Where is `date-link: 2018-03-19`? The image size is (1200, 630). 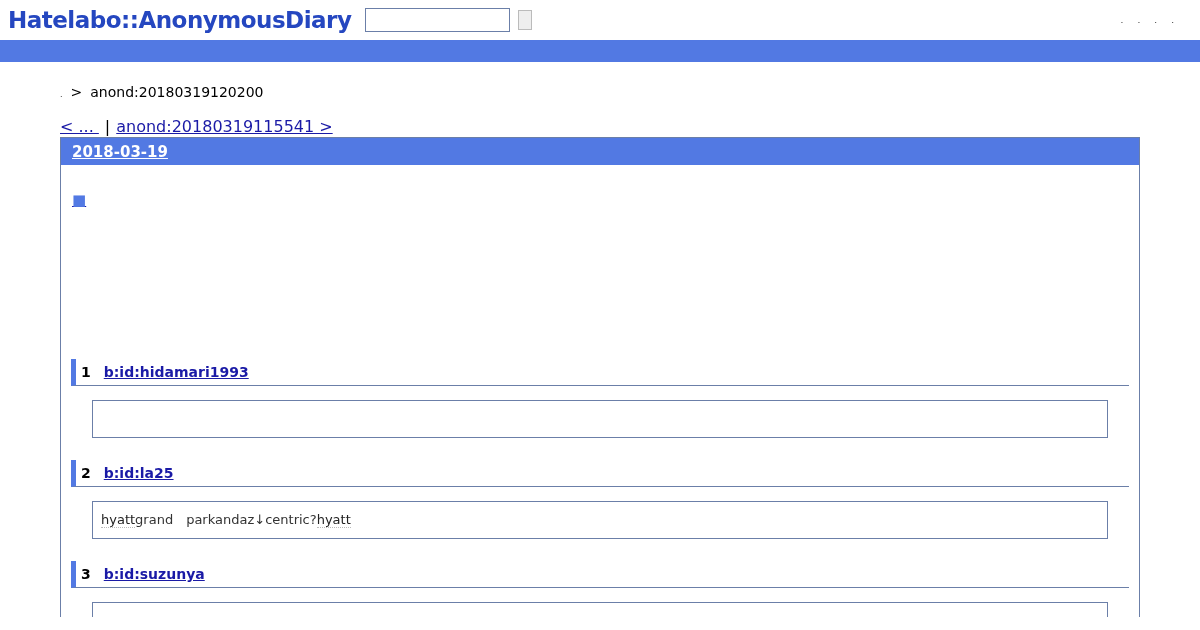 date-link: 2018-03-19 is located at coordinates (120, 151).